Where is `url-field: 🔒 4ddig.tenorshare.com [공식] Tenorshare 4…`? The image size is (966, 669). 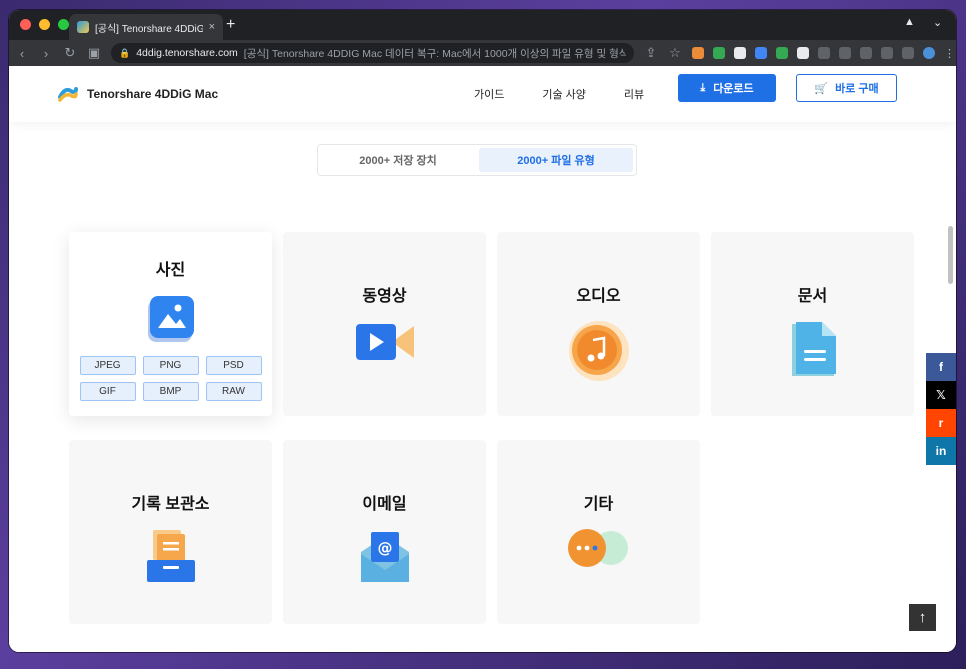 url-field: 🔒 4ddig.tenorshare.com [공식] Tenorshare 4… is located at coordinates (372, 53).